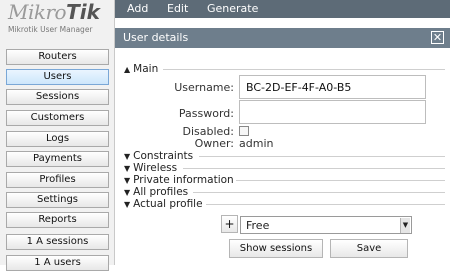 The height and width of the screenshot is (271, 450). I want to click on section-private-information: ▼ Private information, so click(179, 180).